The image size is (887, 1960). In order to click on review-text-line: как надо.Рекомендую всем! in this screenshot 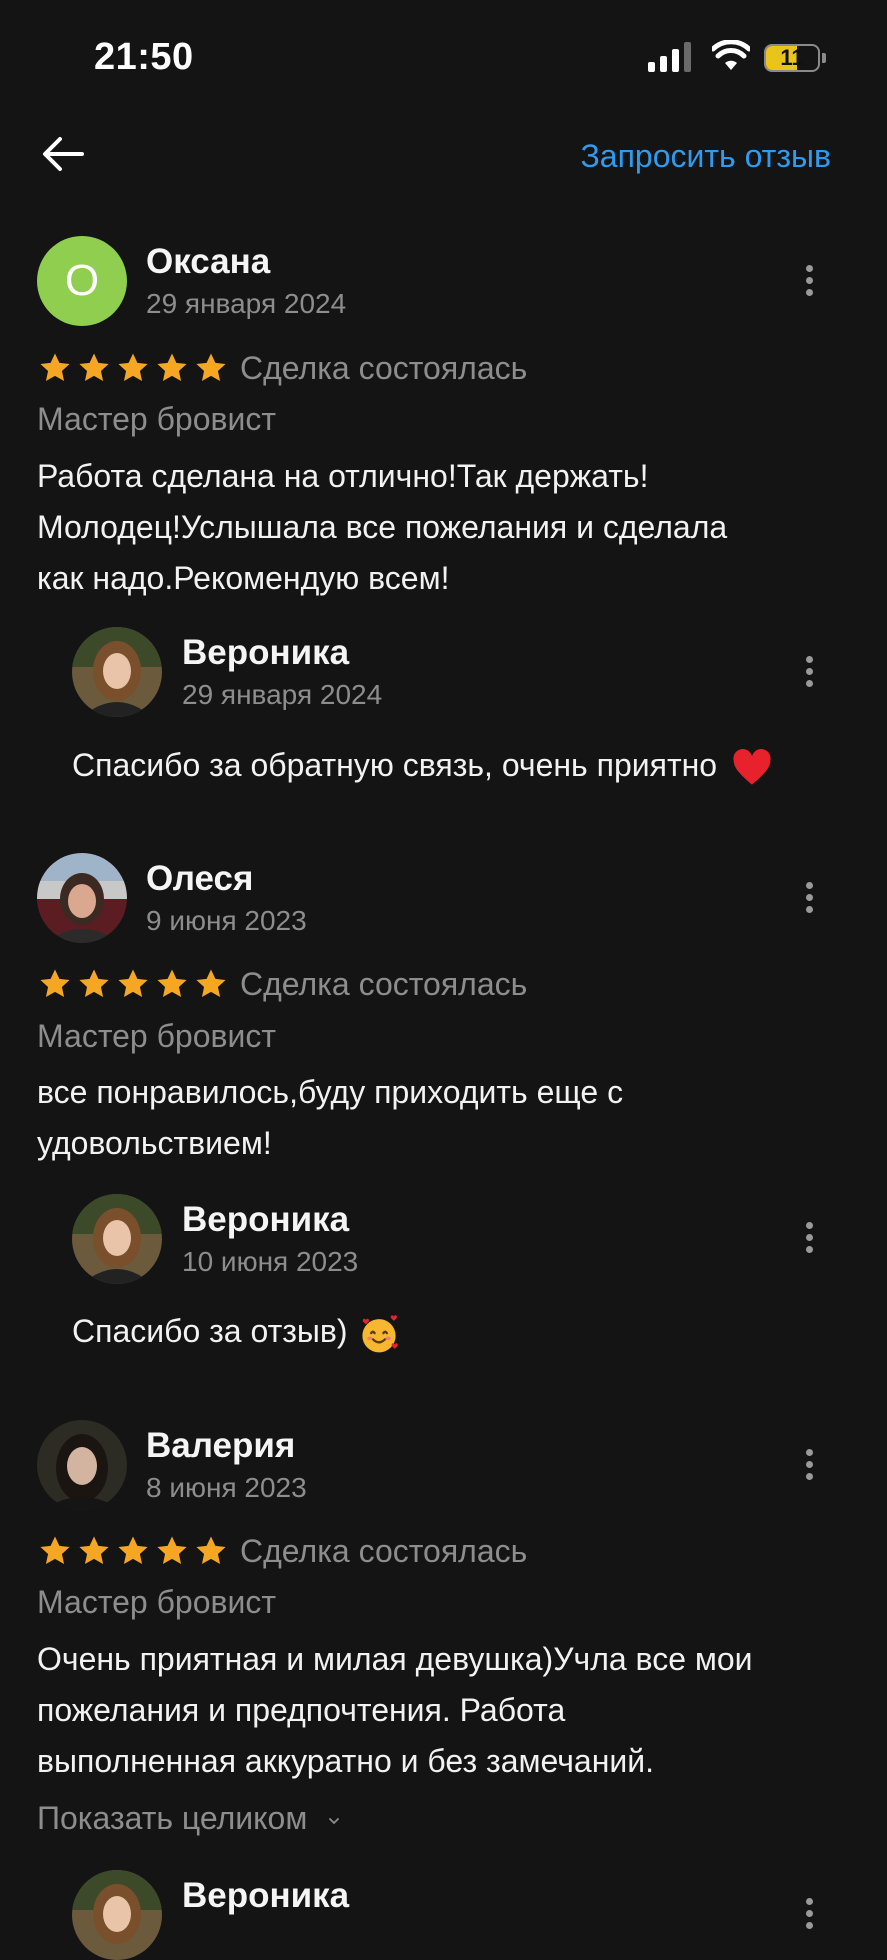, I will do `click(243, 578)`.